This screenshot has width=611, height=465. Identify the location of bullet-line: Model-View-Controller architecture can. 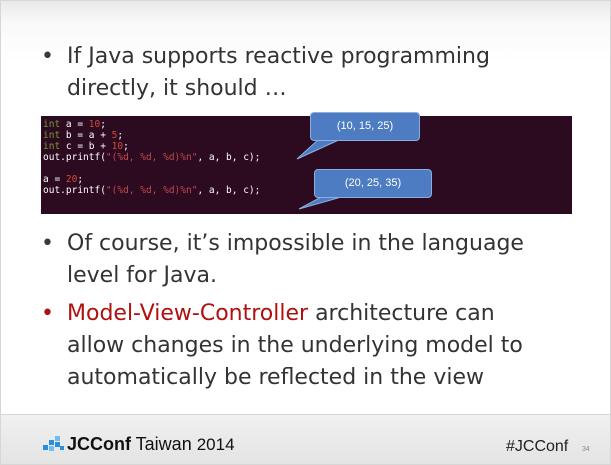
(281, 313).